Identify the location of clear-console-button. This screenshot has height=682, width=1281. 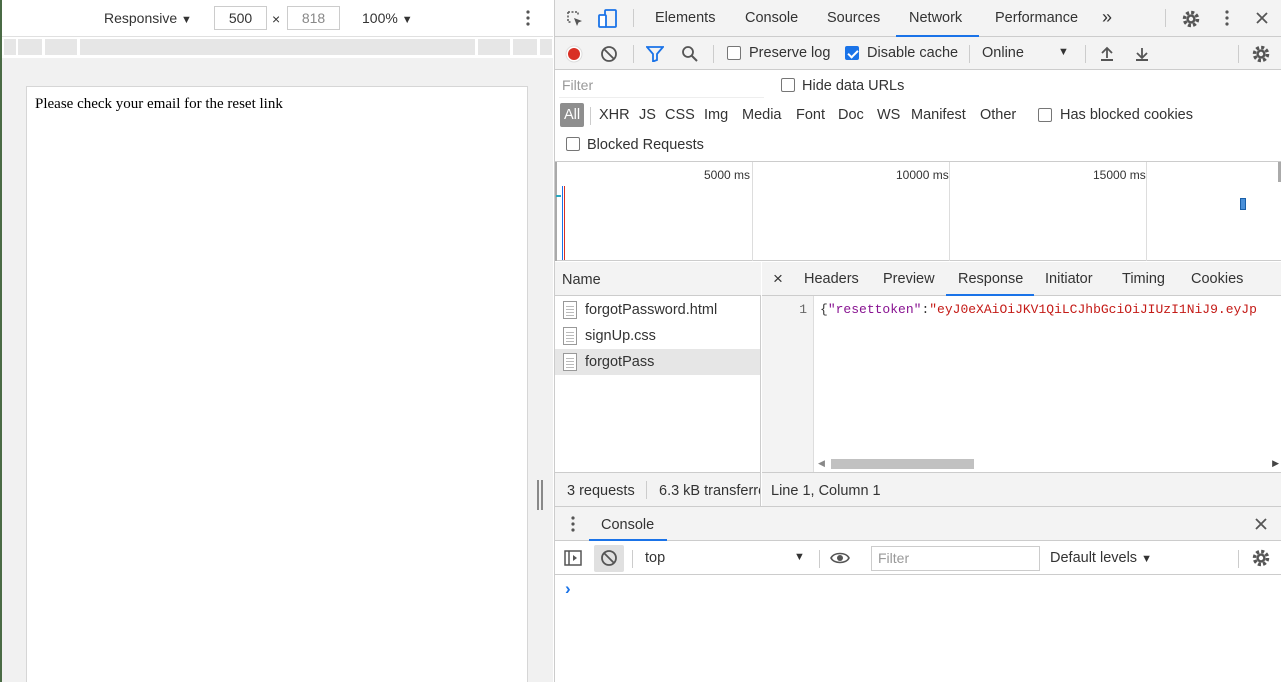
(609, 558).